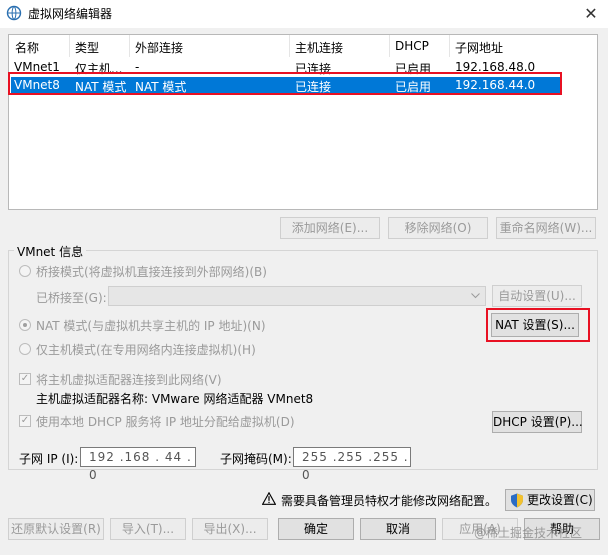 This screenshot has width=608, height=555. Describe the element at coordinates (151, 326) in the screenshot. I see `nat-label: NAT 模式(与虚拟机共享主机的 IP 地址)(N)` at that location.